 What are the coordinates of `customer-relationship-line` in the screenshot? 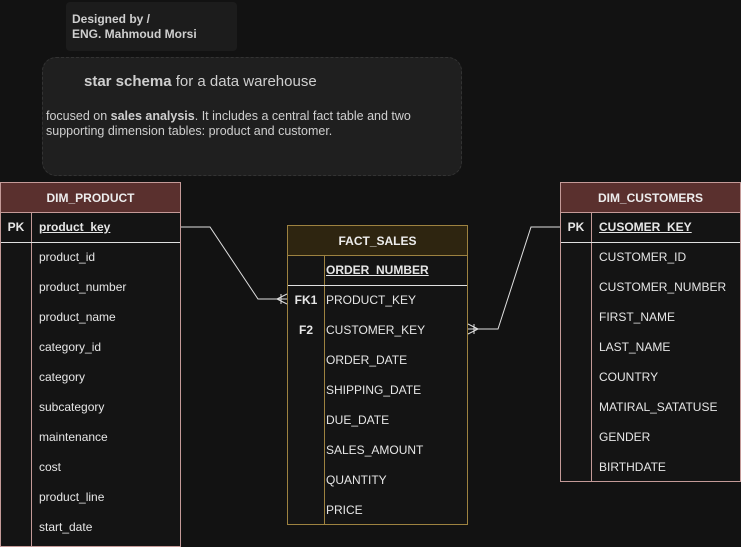 It's located at (514, 278).